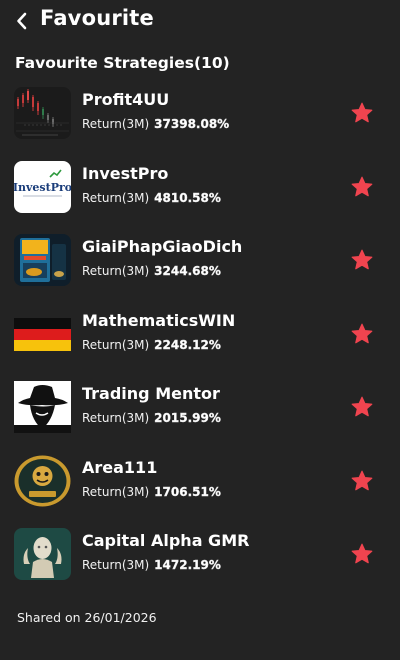 This screenshot has height=660, width=400. What do you see at coordinates (187, 271) in the screenshot?
I see `return-value: 3244.68%` at bounding box center [187, 271].